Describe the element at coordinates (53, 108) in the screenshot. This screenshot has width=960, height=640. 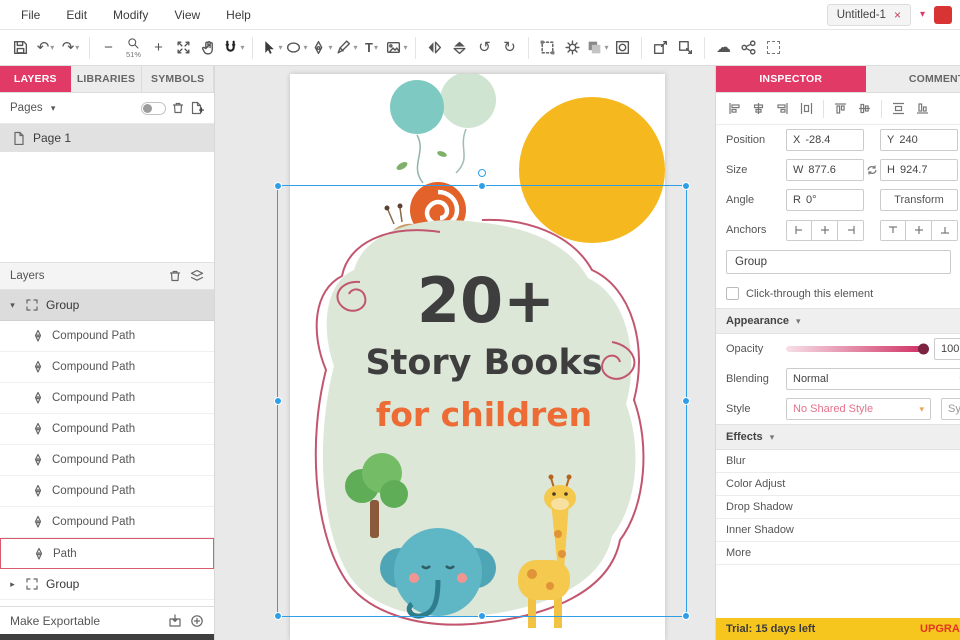
I see `chevron-down-icon: ▾` at that location.